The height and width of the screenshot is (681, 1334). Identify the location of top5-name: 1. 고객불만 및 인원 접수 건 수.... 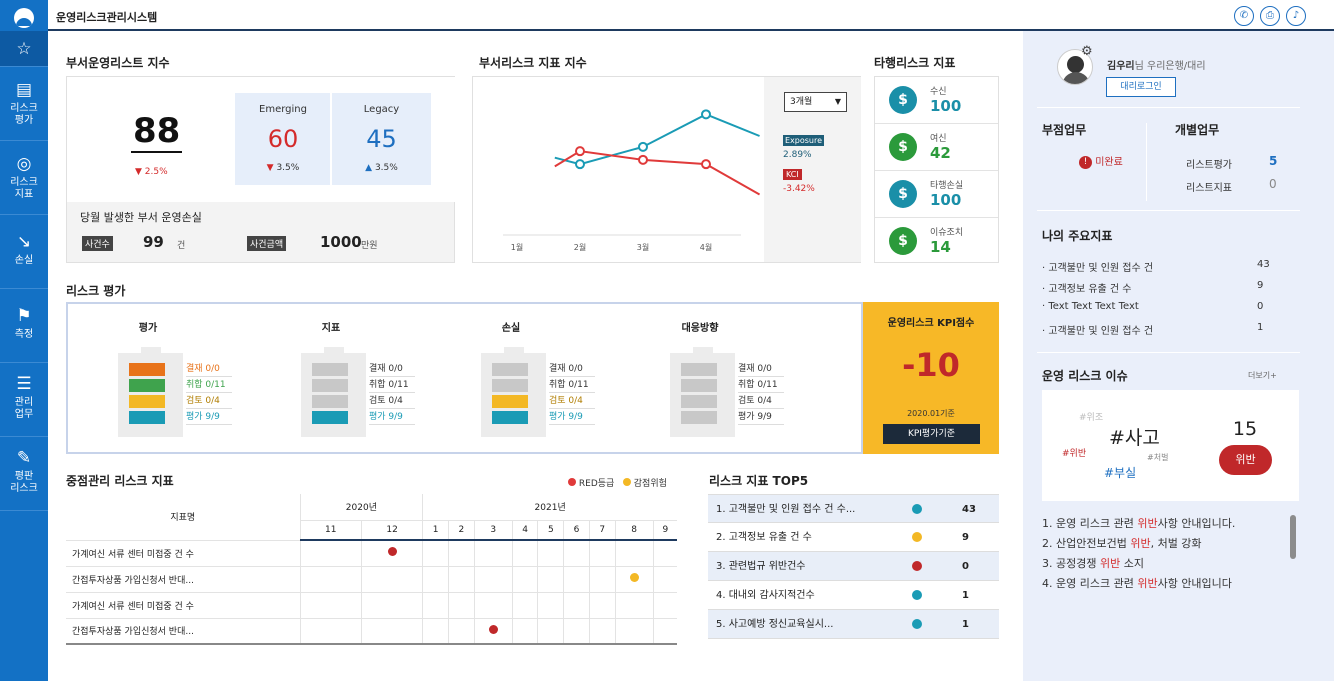
(786, 509).